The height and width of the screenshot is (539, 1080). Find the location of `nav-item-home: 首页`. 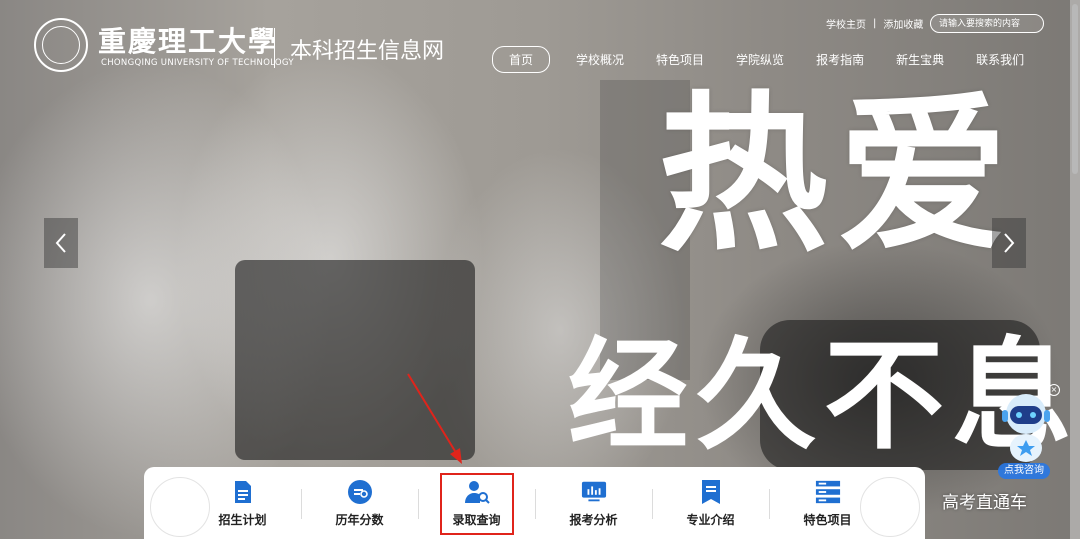

nav-item-home: 首页 is located at coordinates (521, 59).